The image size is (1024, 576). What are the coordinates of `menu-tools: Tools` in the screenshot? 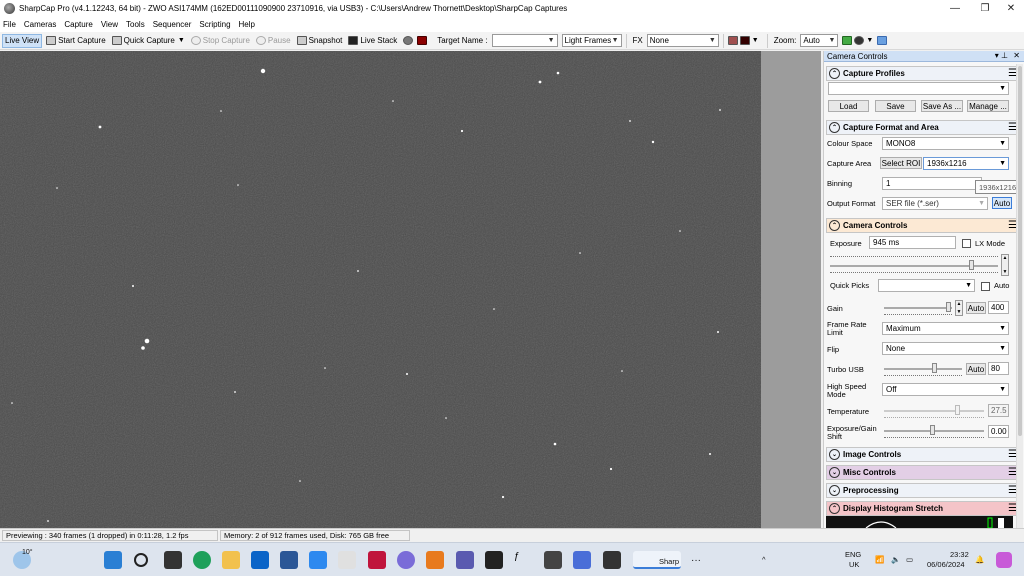 It's located at (135, 24).